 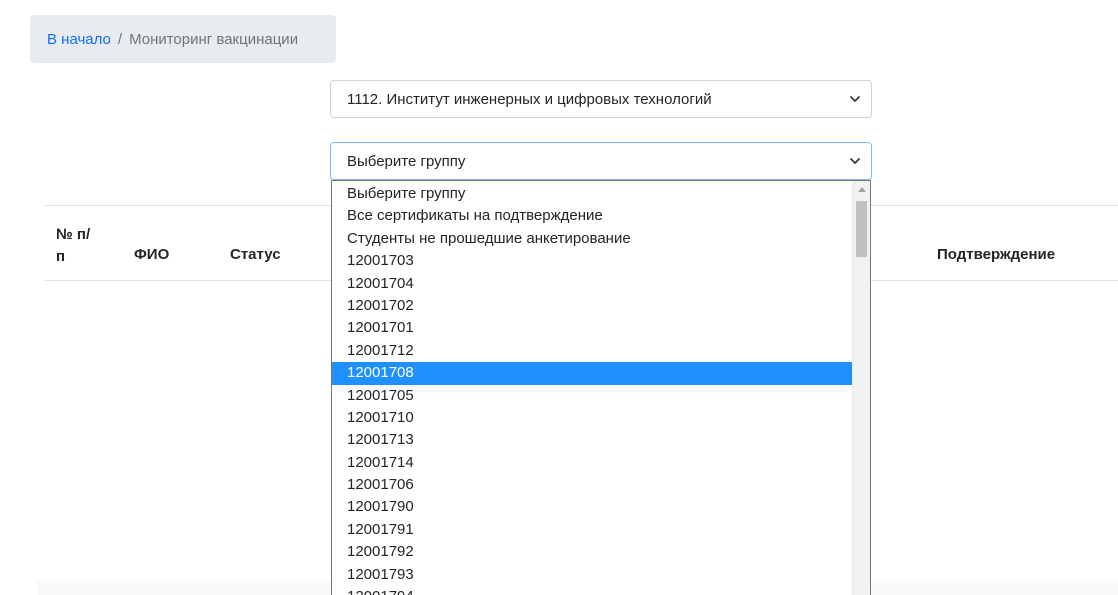 I want to click on dropdown-option: 12001701, so click(x=592, y=328).